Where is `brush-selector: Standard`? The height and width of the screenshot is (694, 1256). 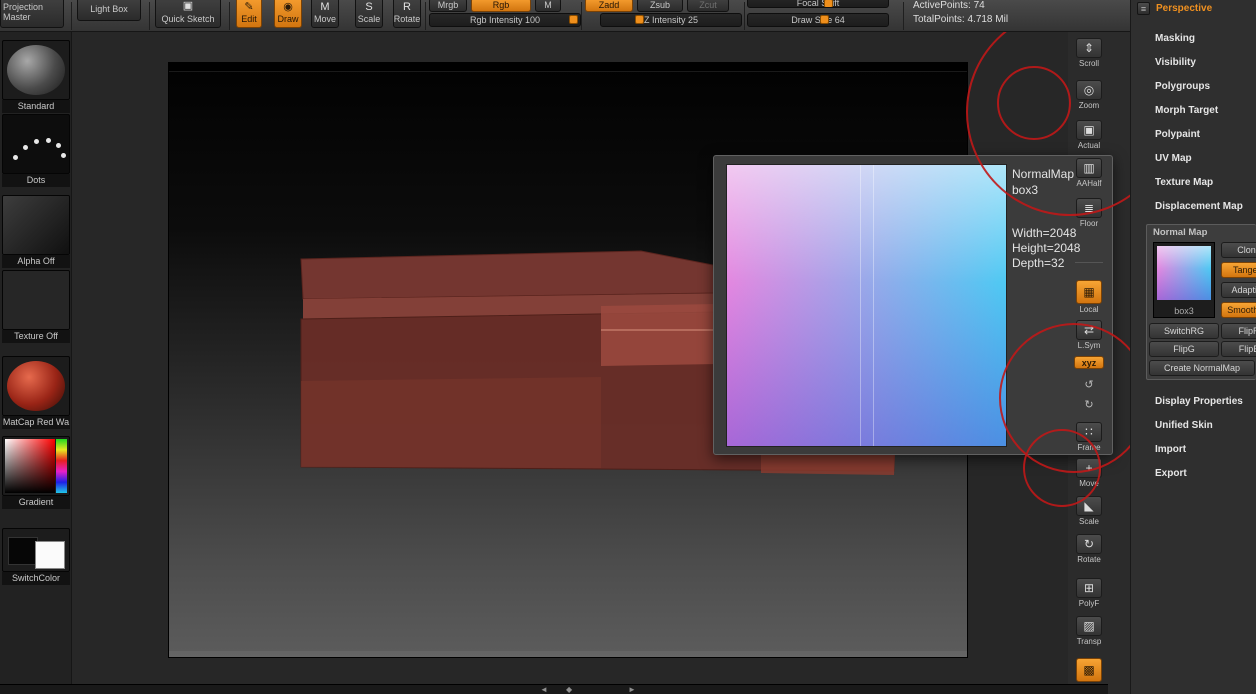
brush-selector: Standard is located at coordinates (36, 76).